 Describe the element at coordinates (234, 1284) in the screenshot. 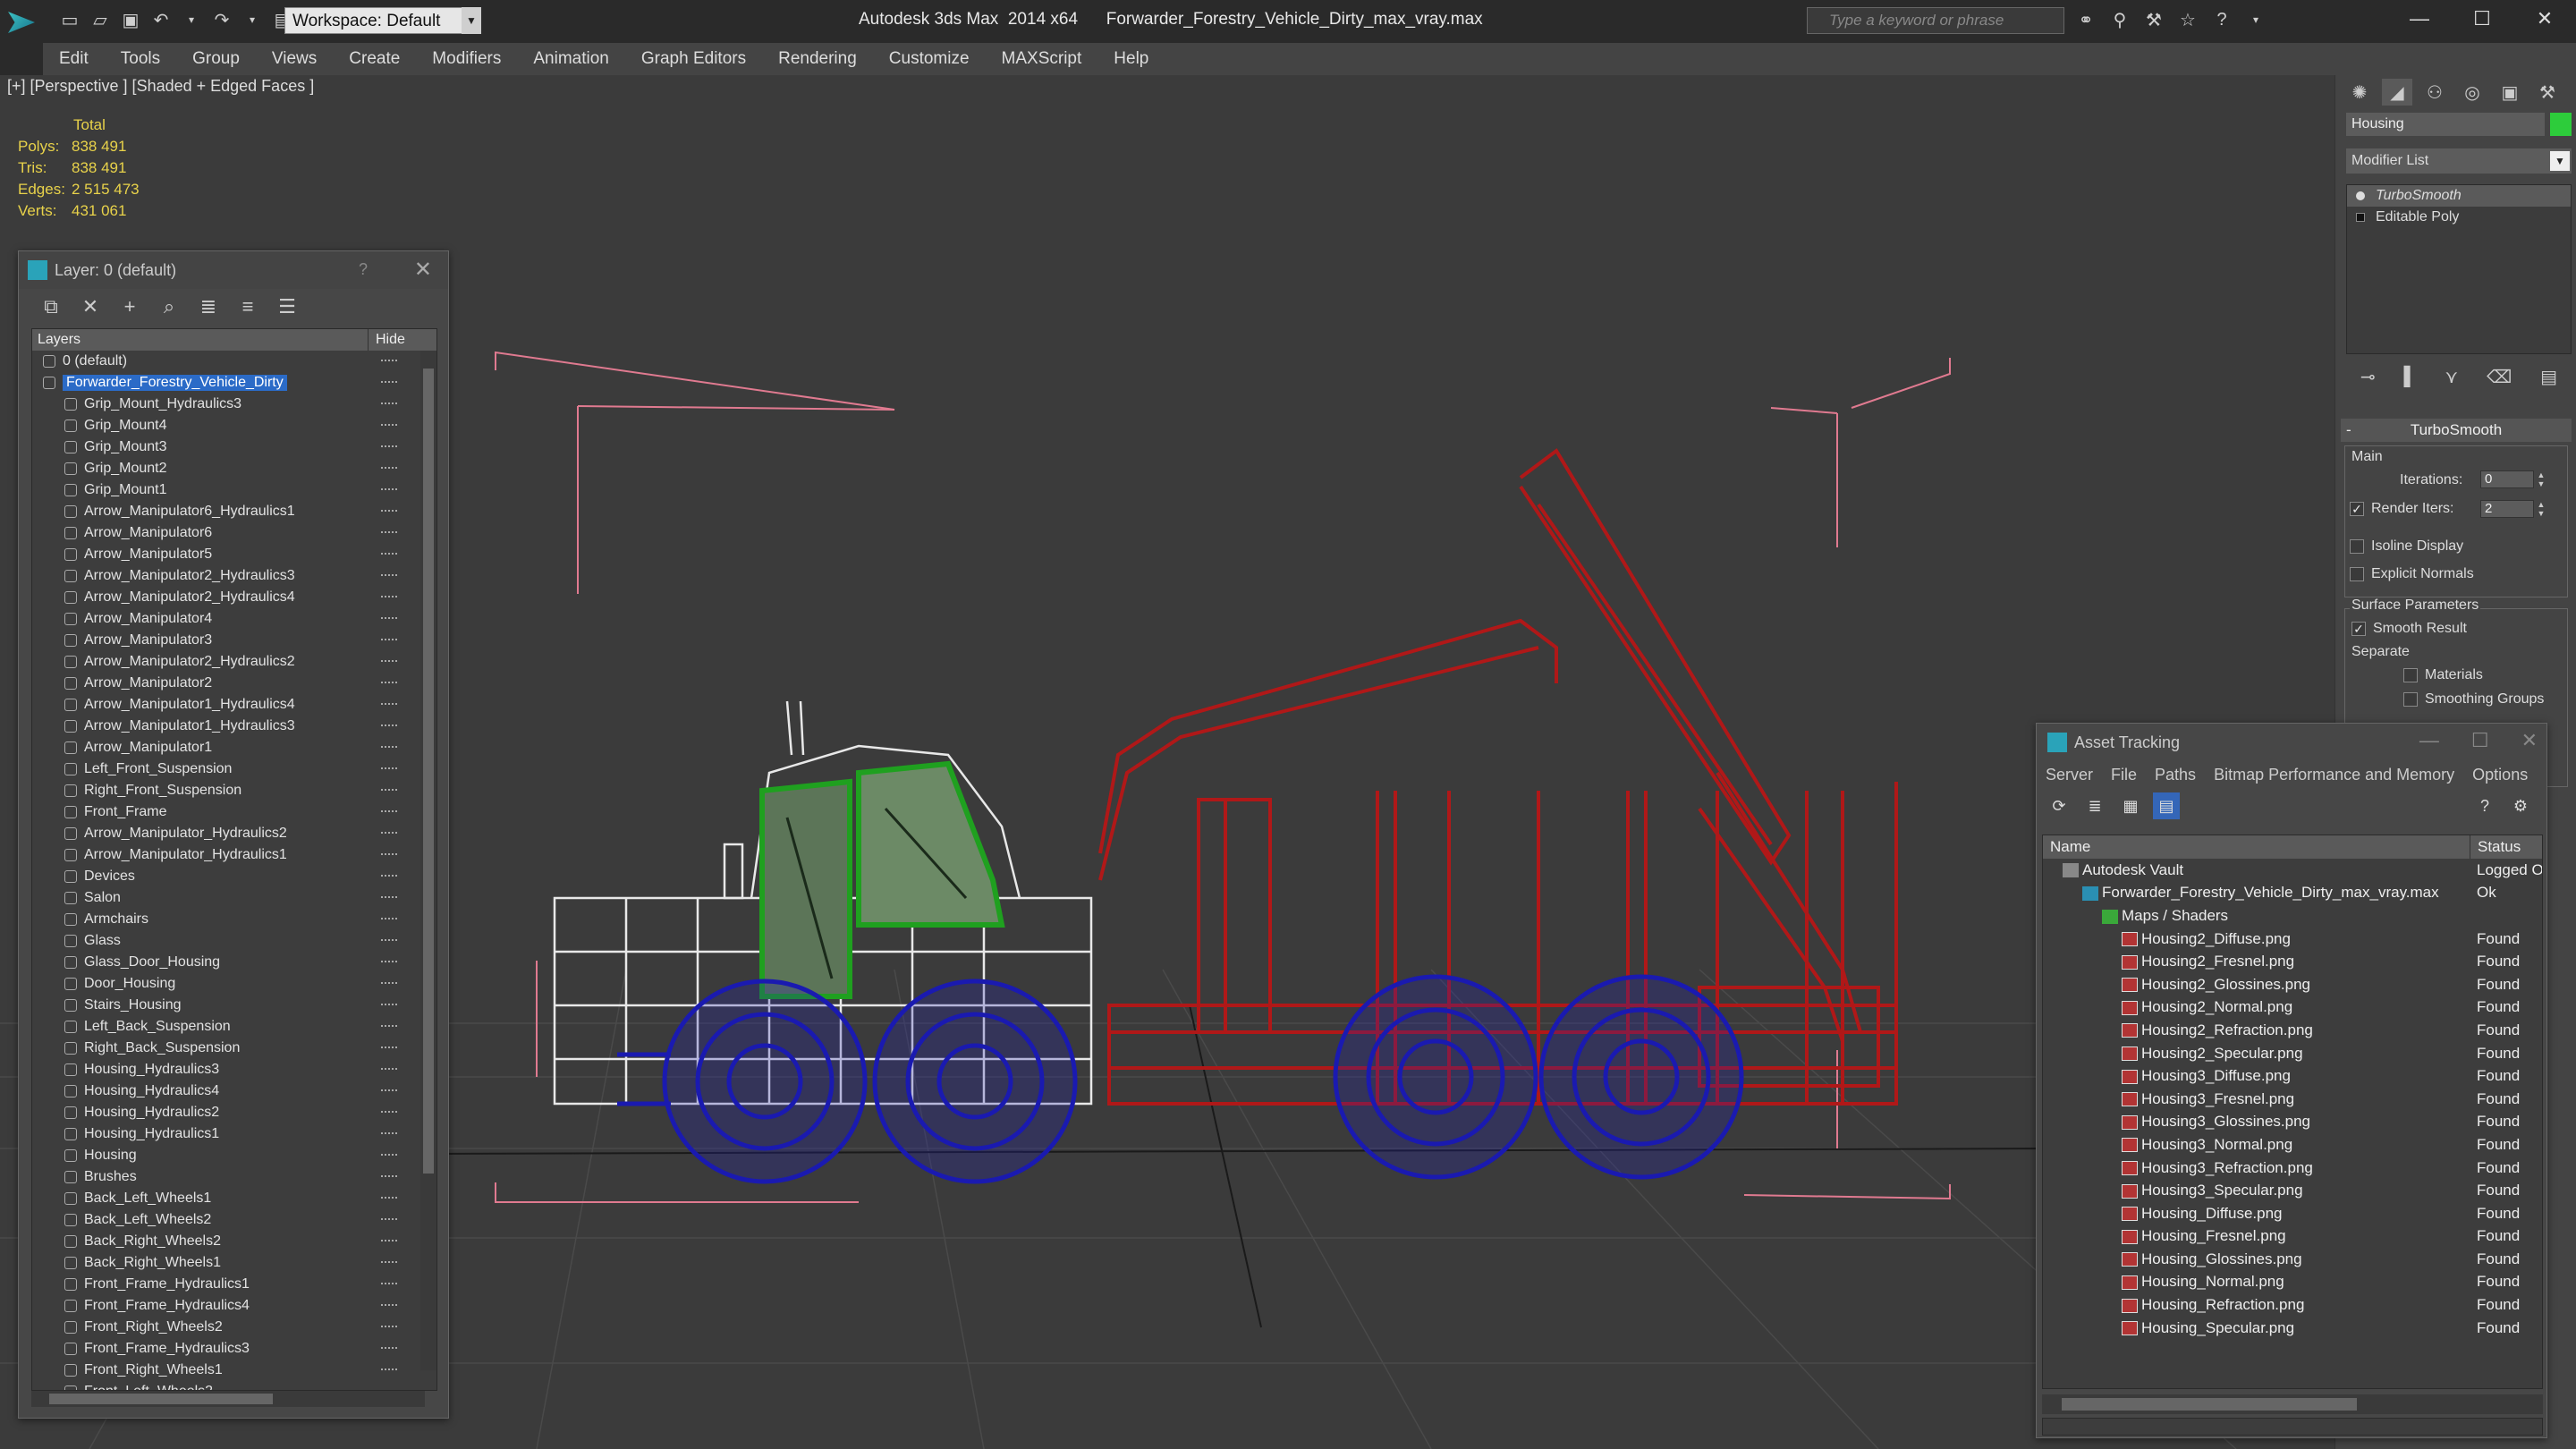

I see `layer-row: Front_Frame_Hydraulics1` at that location.